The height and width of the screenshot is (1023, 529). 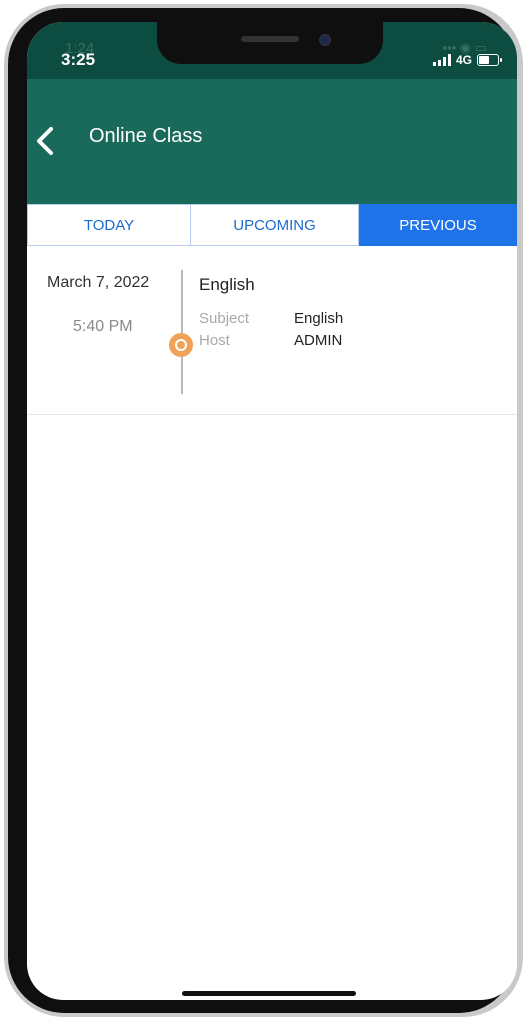 What do you see at coordinates (275, 225) in the screenshot?
I see `tab-upcoming: UPCOMING` at bounding box center [275, 225].